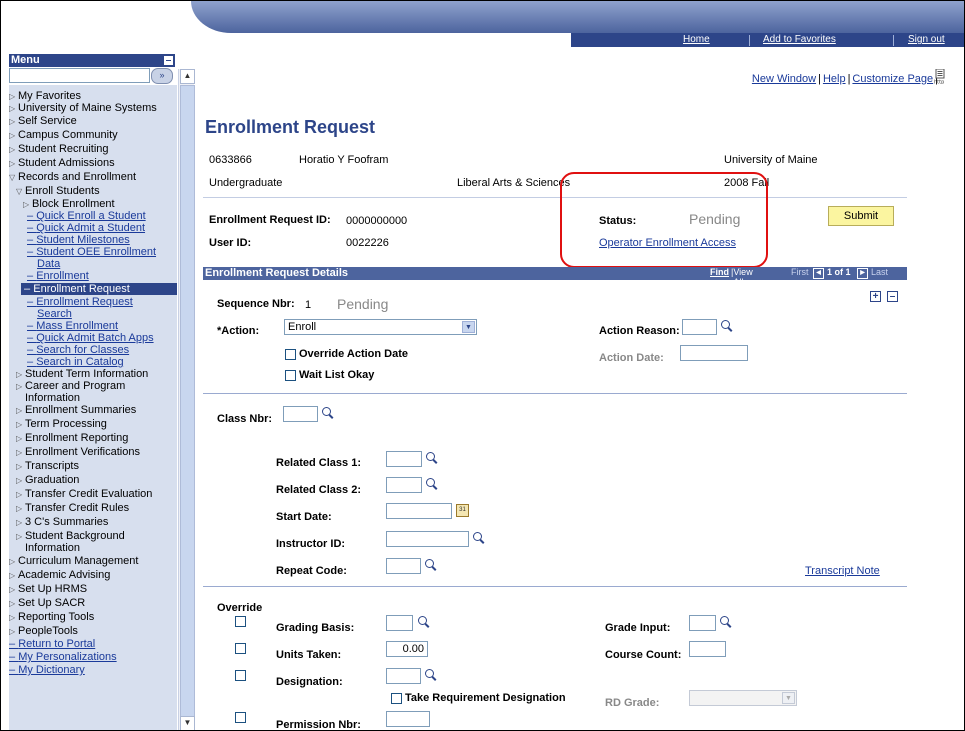 This screenshot has height=731, width=965. What do you see at coordinates (702, 623) in the screenshot?
I see `grade-input-input` at bounding box center [702, 623].